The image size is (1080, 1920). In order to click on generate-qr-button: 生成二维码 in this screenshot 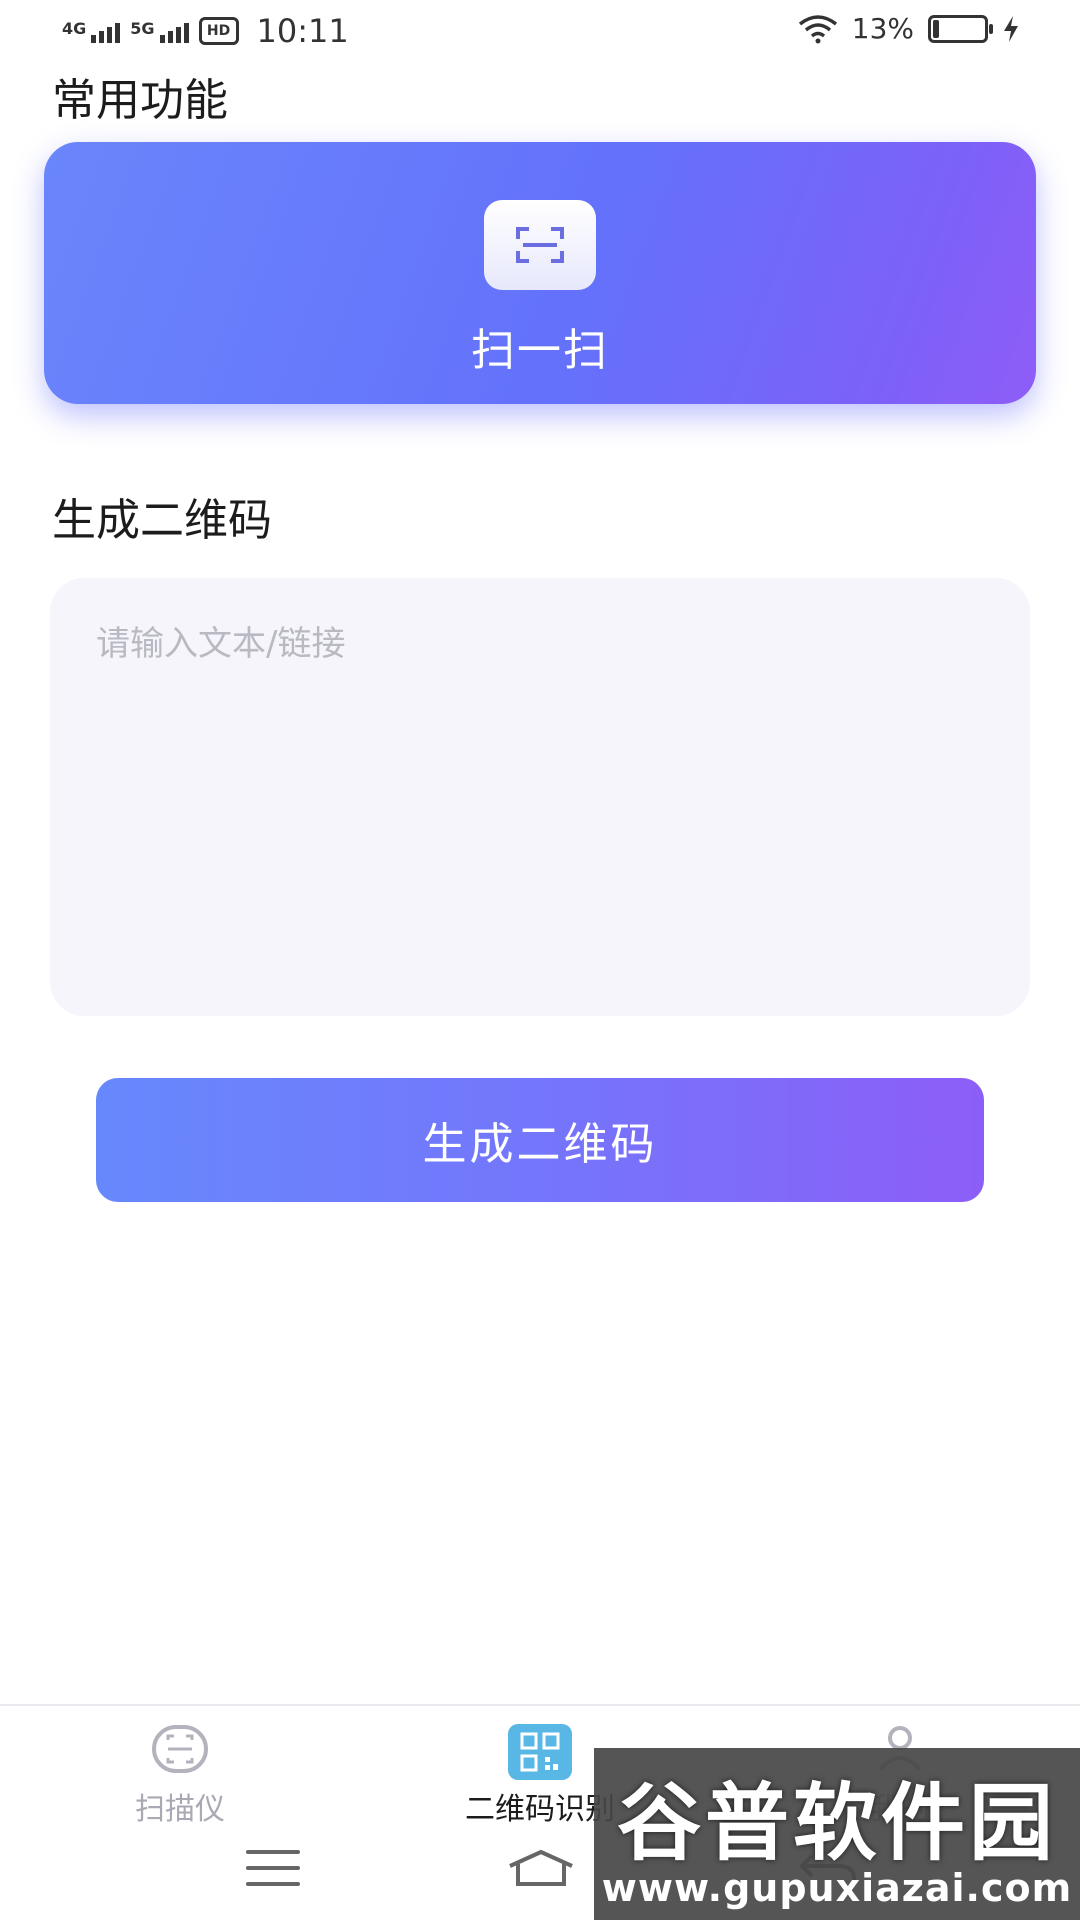, I will do `click(540, 1140)`.